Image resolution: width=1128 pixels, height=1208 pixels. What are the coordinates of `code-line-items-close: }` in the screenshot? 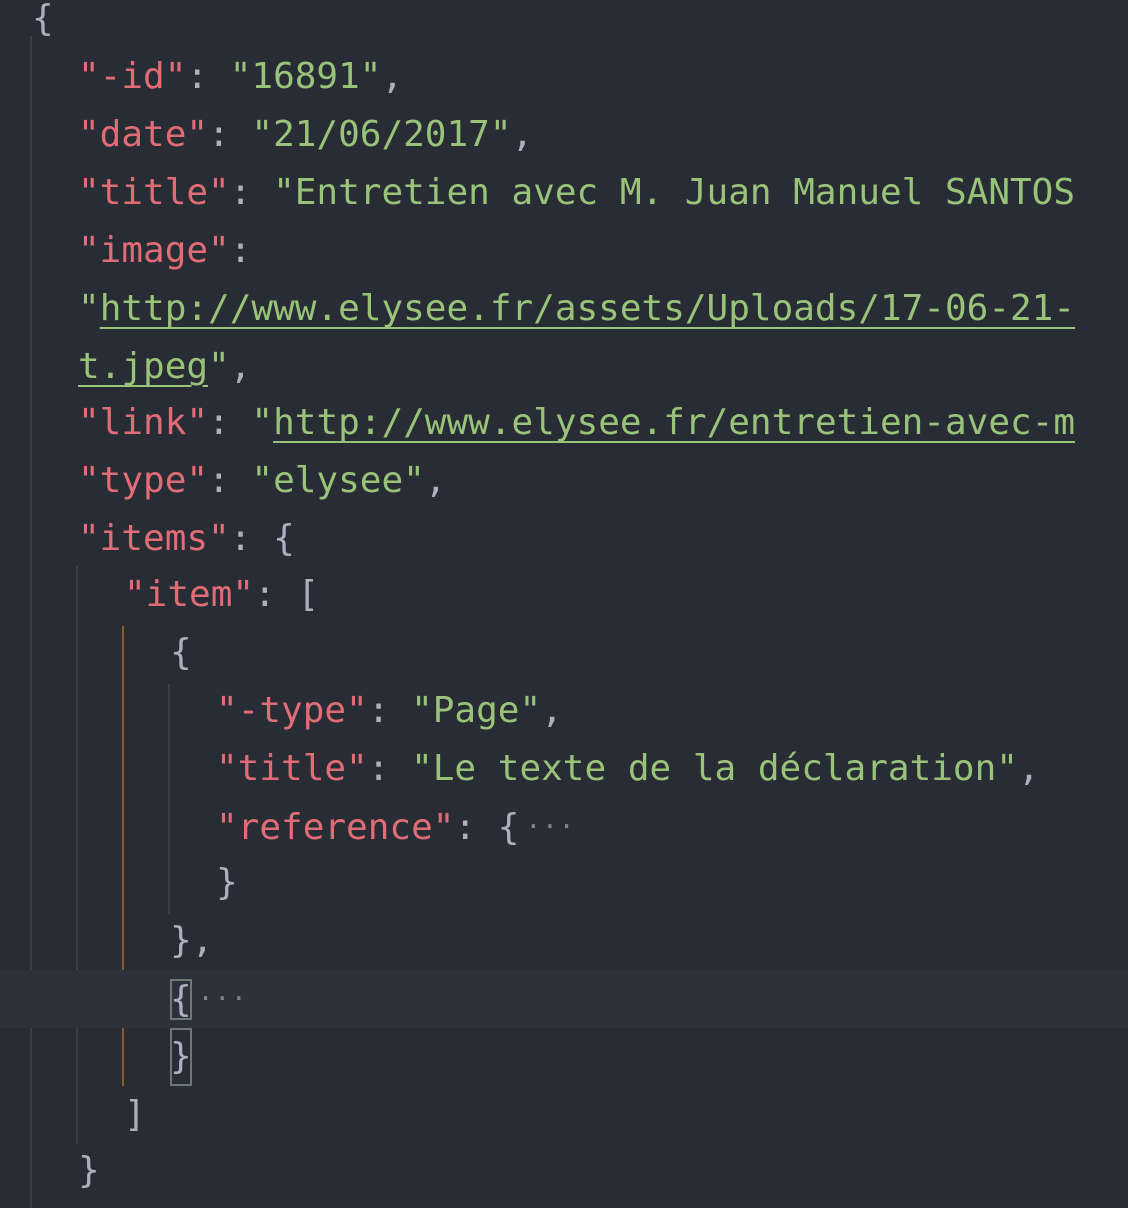 It's located at (564, 1171).